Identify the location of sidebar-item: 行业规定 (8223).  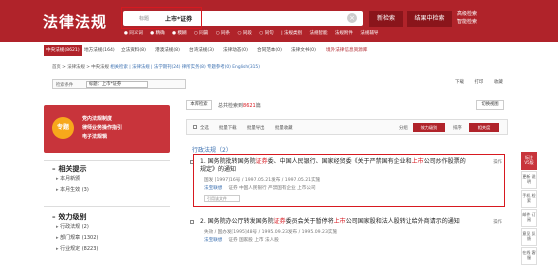
(107, 249).